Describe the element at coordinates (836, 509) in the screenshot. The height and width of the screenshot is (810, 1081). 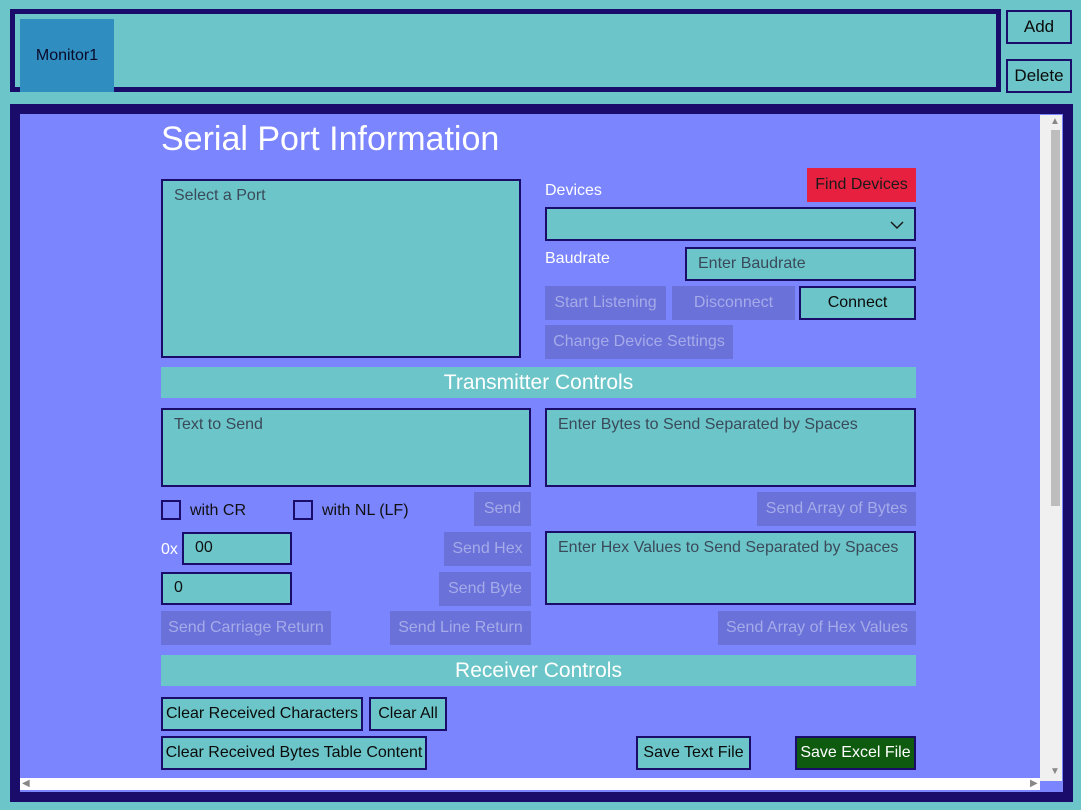
I see `send-array-of-bytes-button: Send Array of Bytes` at that location.